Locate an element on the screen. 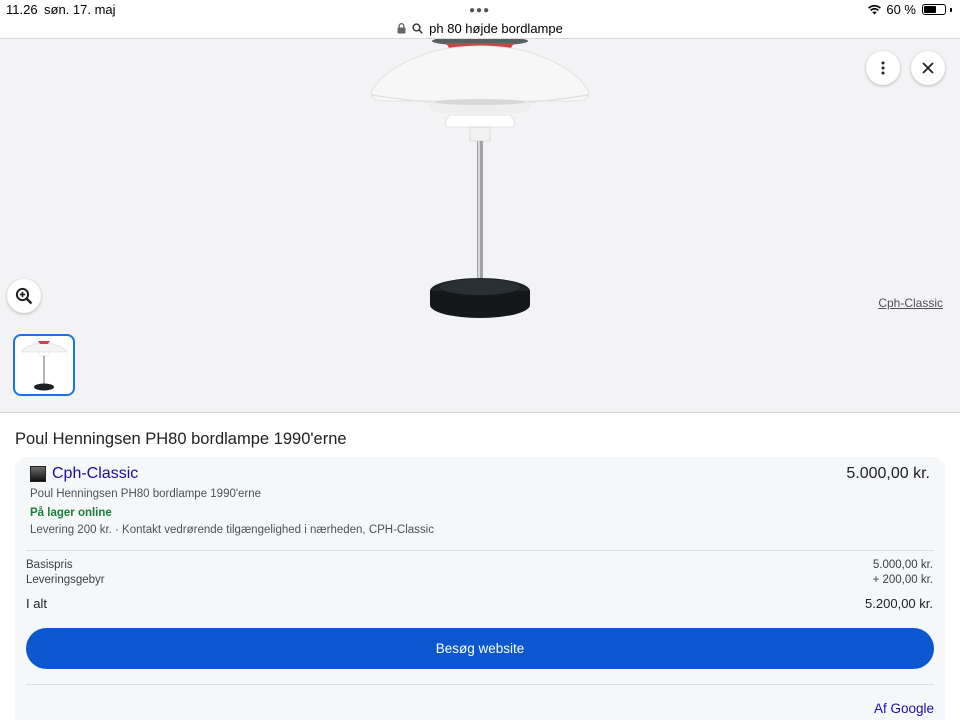 The height and width of the screenshot is (720, 960). lock-icon is located at coordinates (401, 27).